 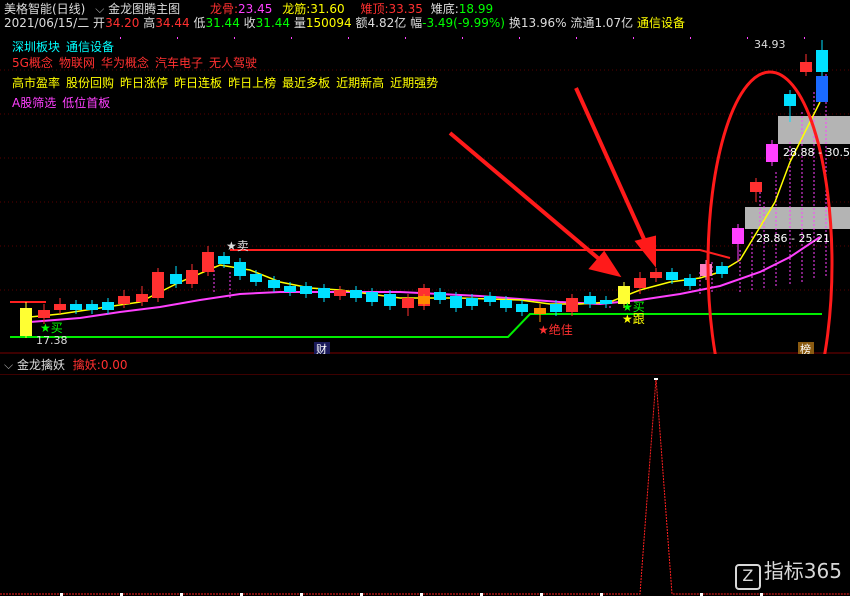 I want to click on dragon-bottom: 雉底:18.99, so click(x=462, y=9).